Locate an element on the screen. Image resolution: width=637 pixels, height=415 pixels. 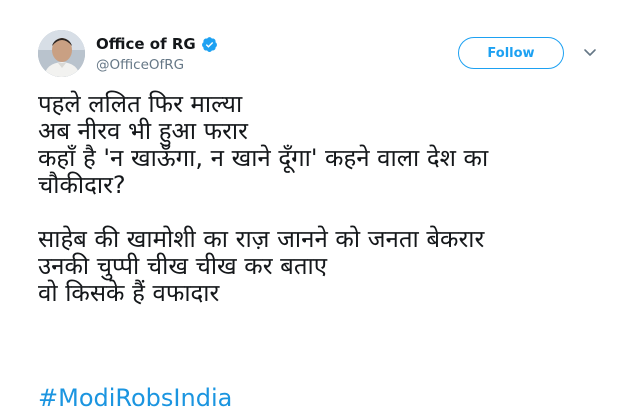
stanza-gap is located at coordinates (333, 212).